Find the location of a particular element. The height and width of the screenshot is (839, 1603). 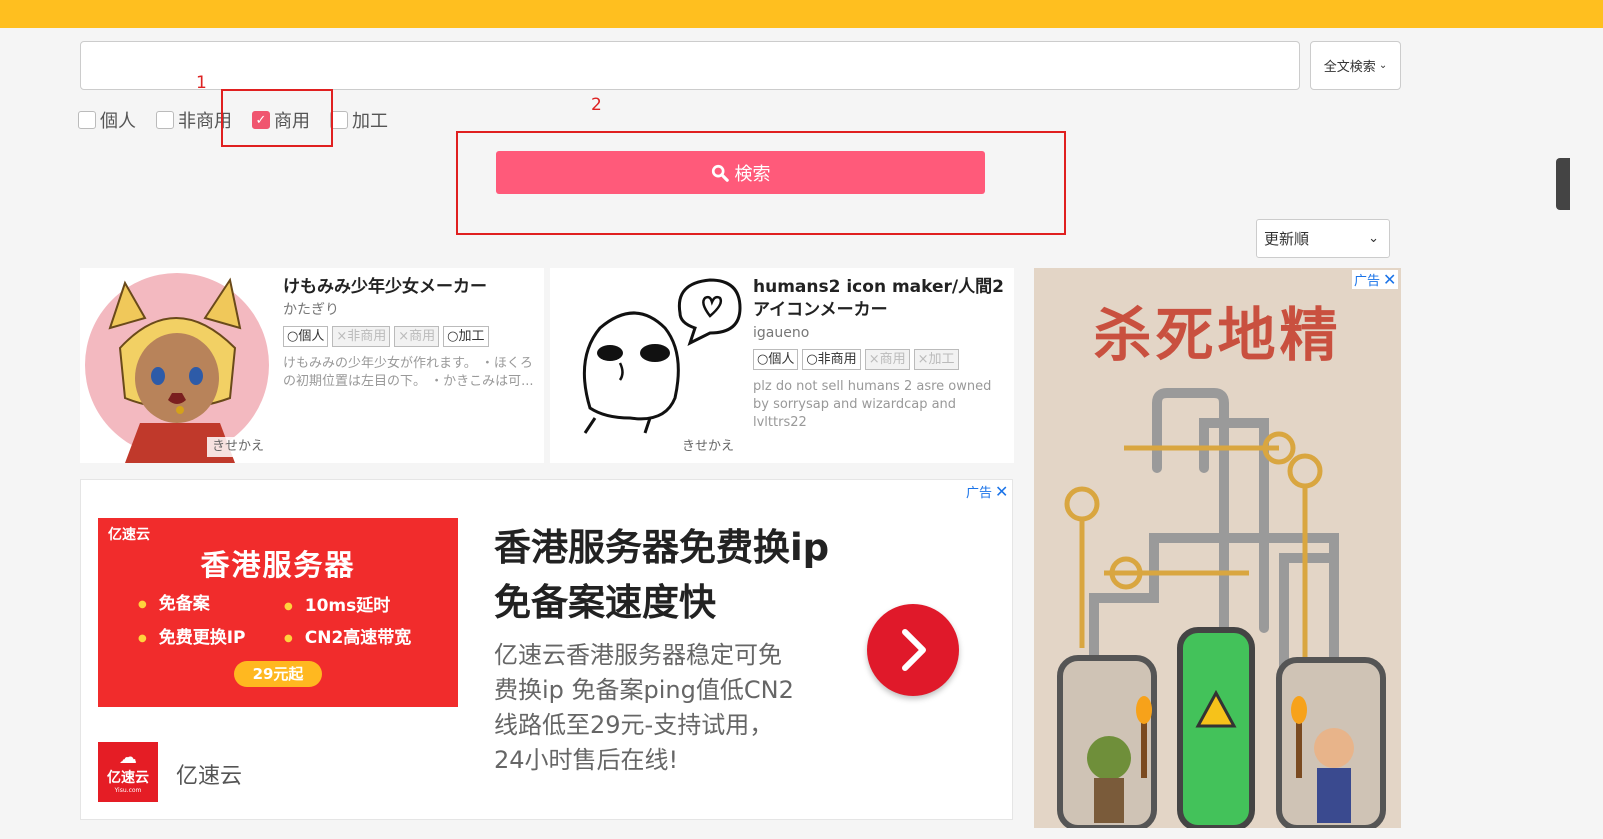

filter-personal: 個人 is located at coordinates (107, 120).